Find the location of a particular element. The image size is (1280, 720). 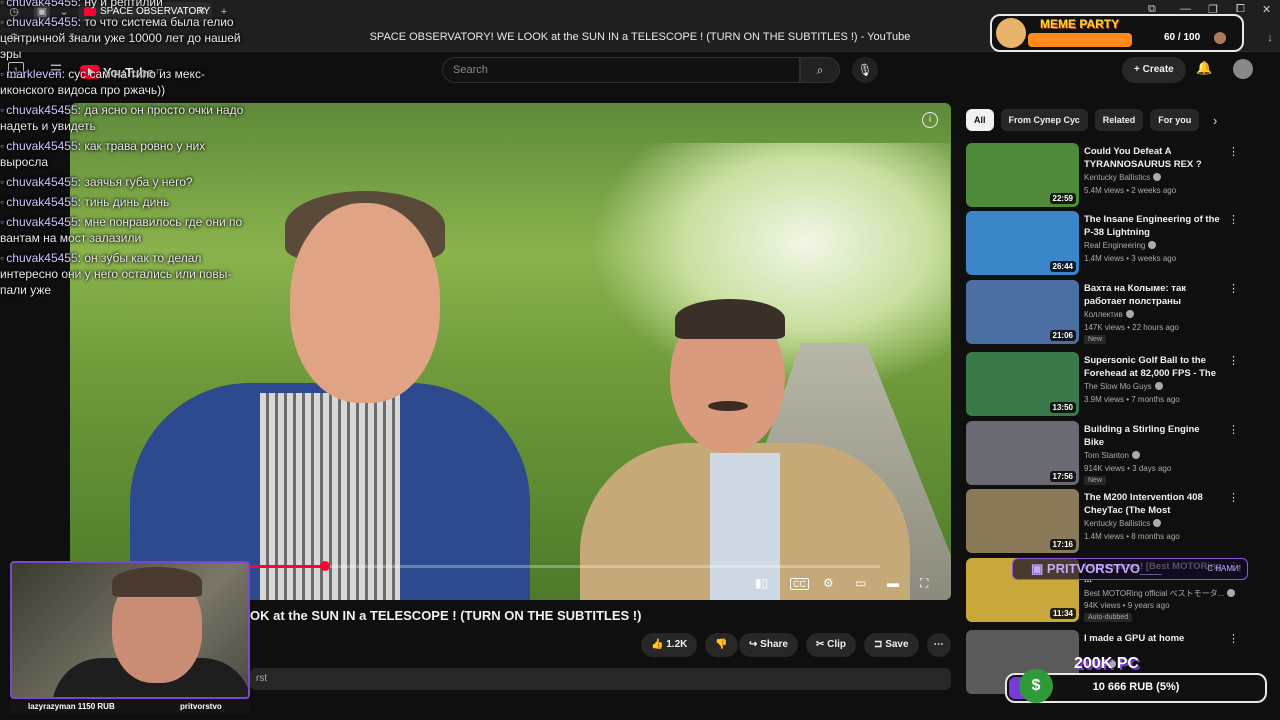

video-actions-secondary: ↪ Share ✂ Clip ⊐ Save ⋯ is located at coordinates (845, 645).